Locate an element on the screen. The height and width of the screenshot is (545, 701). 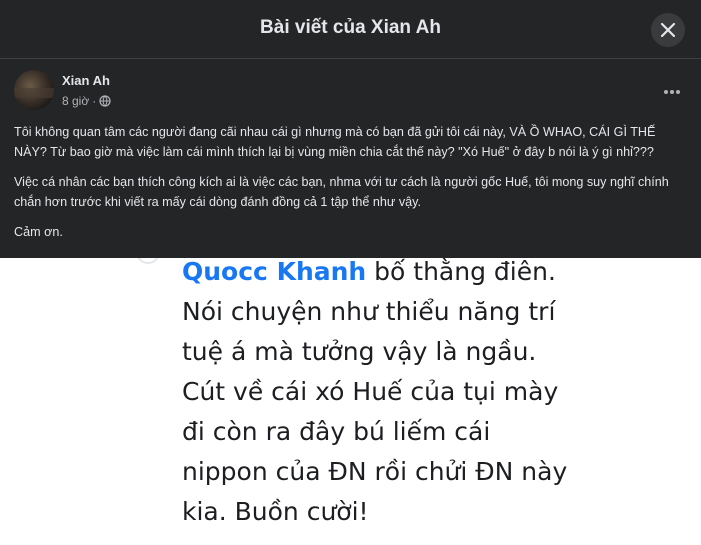
modal-header: Bài viết của Xian Ah is located at coordinates (350, 29).